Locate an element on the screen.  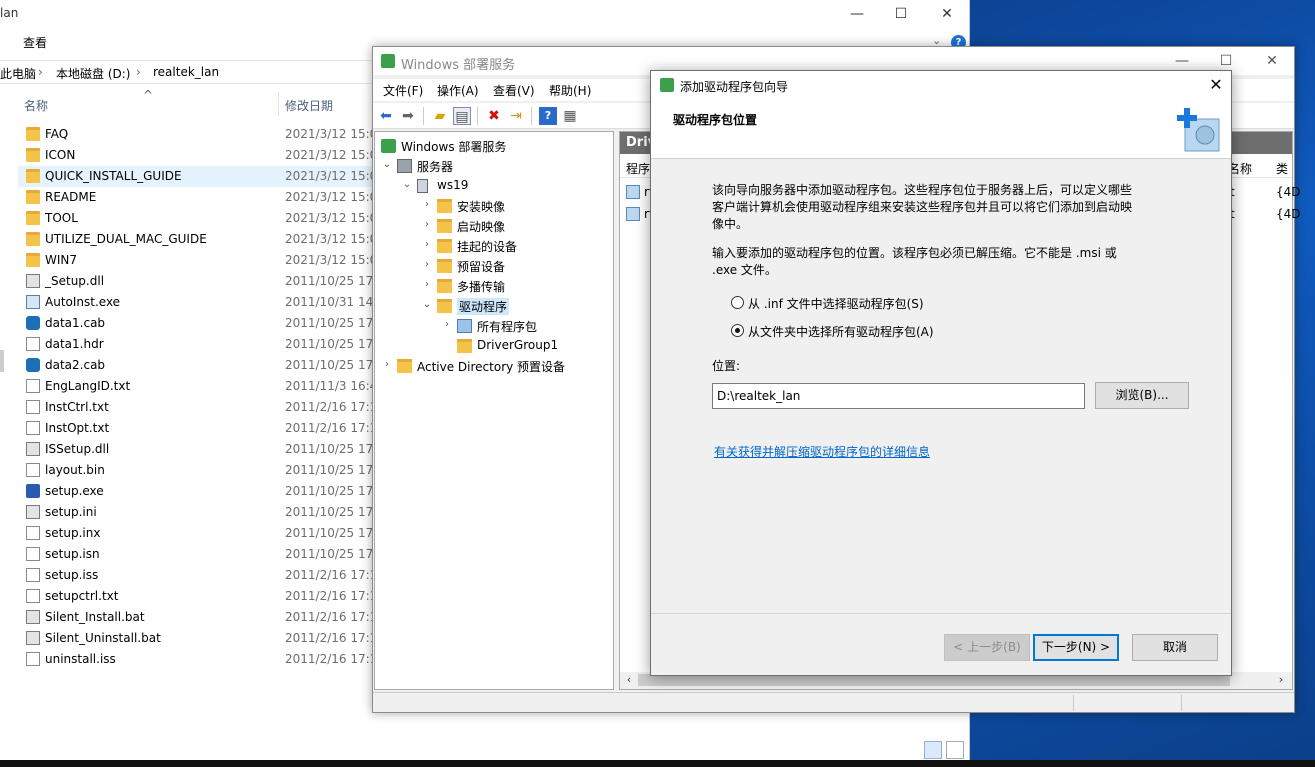
file-list-item: README 2021/3/12 15:0 is located at coordinates (195, 197).